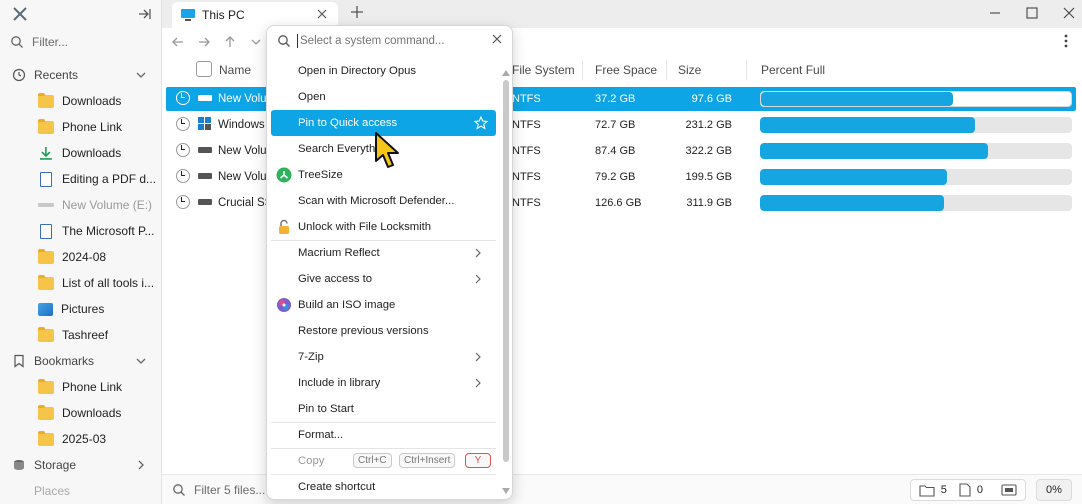 The height and width of the screenshot is (504, 1082). What do you see at coordinates (526, 99) in the screenshot?
I see `drive-fs: NTFS` at bounding box center [526, 99].